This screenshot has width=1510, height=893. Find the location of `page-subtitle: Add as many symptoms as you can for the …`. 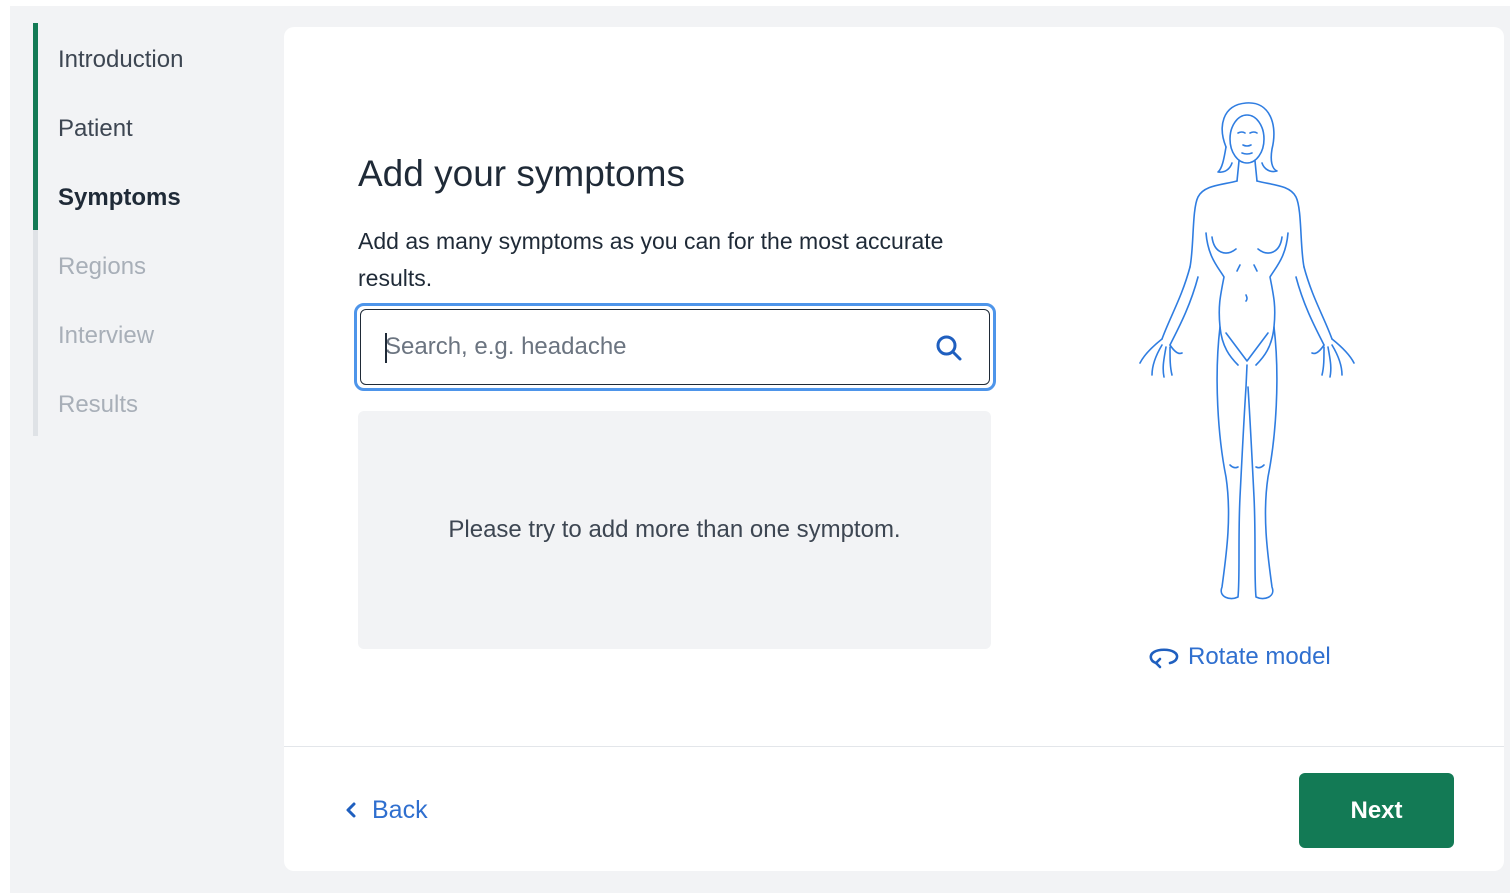

page-subtitle: Add as many symptoms as you can for the … is located at coordinates (651, 259).